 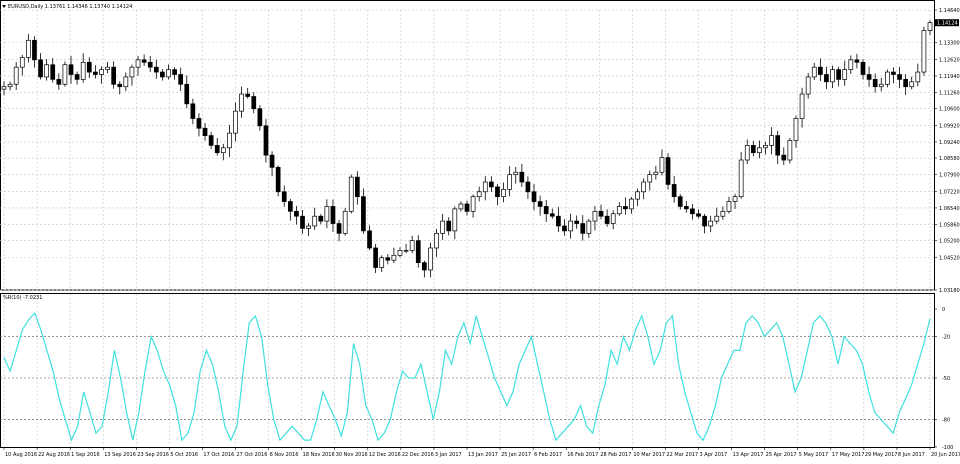 I want to click on time-label: 3 Jan 2017, so click(x=448, y=455).